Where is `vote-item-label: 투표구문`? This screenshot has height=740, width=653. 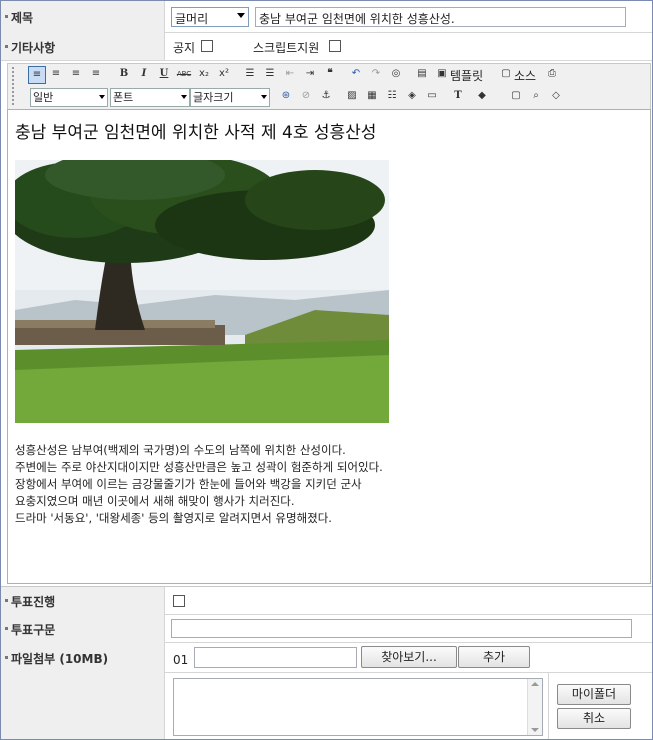
vote-item-label: 투표구문 is located at coordinates (33, 630).